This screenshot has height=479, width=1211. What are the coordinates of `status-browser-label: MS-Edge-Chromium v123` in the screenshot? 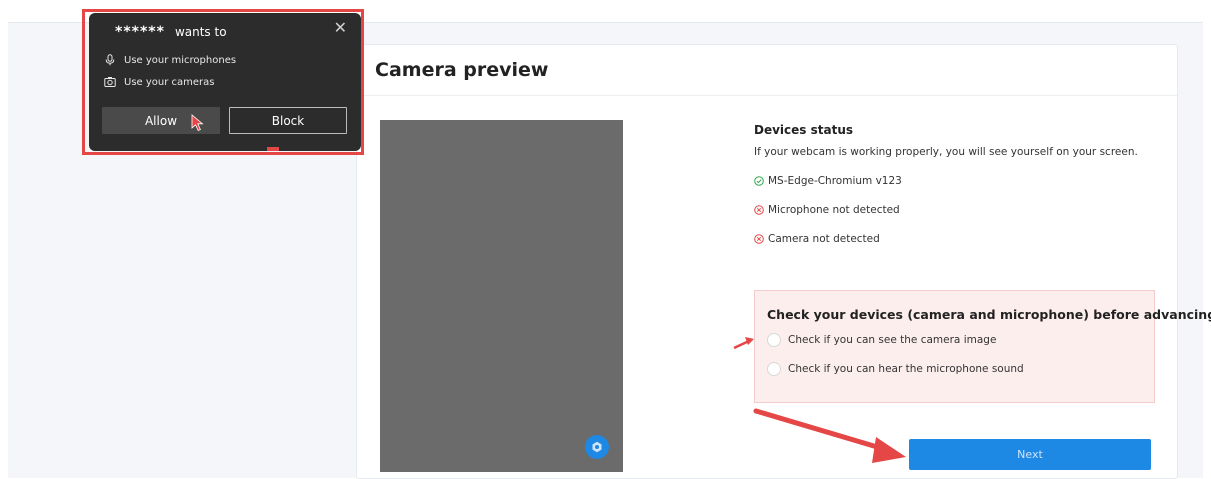 It's located at (835, 181).